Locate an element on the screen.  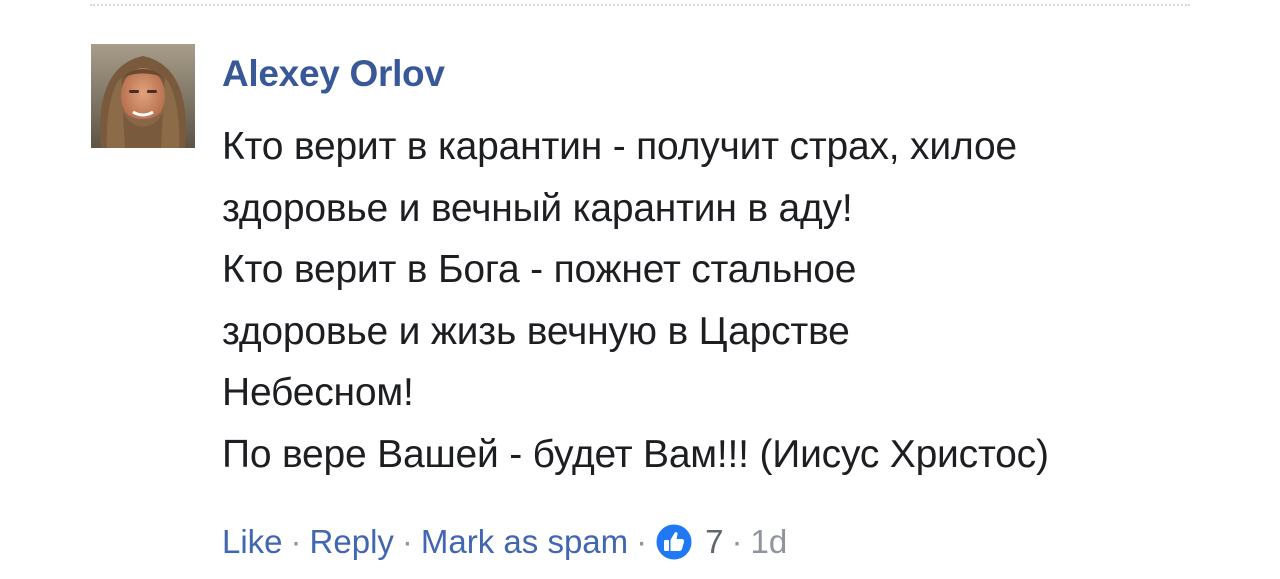
comment-line: Небесном! is located at coordinates (318, 392).